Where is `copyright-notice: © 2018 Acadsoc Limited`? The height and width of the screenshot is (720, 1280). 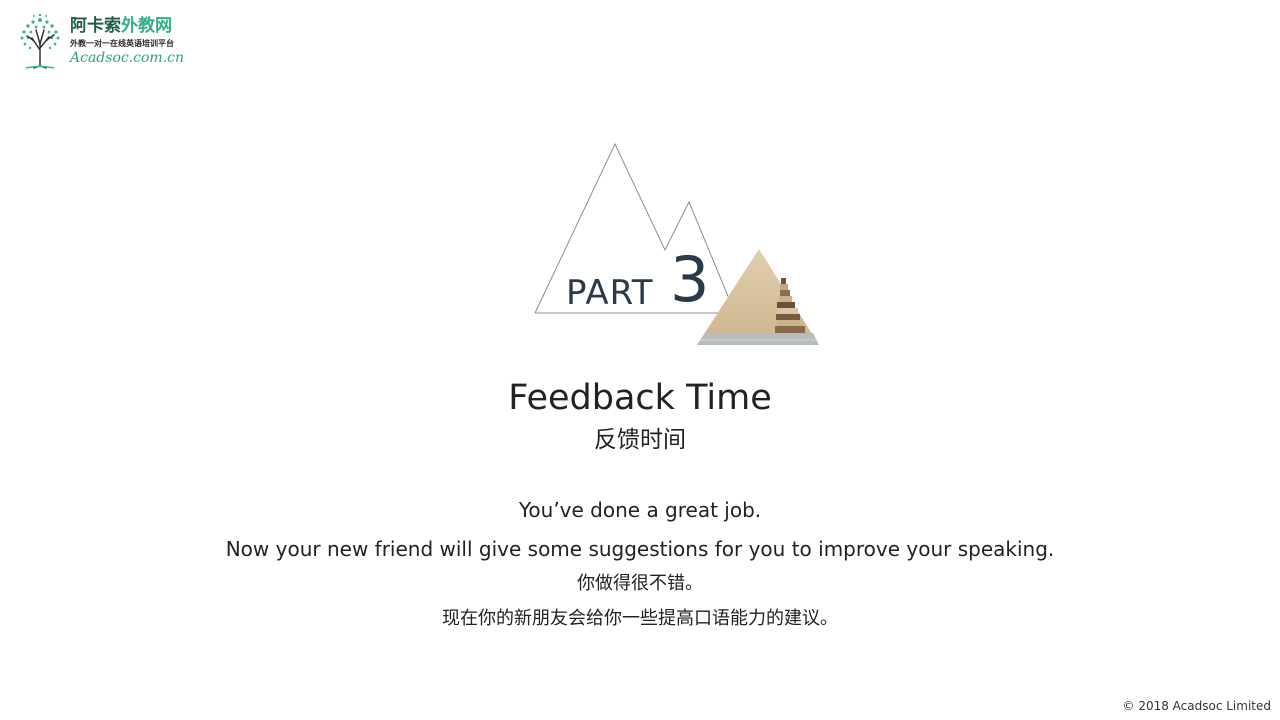 copyright-notice: © 2018 Acadsoc Limited is located at coordinates (1197, 706).